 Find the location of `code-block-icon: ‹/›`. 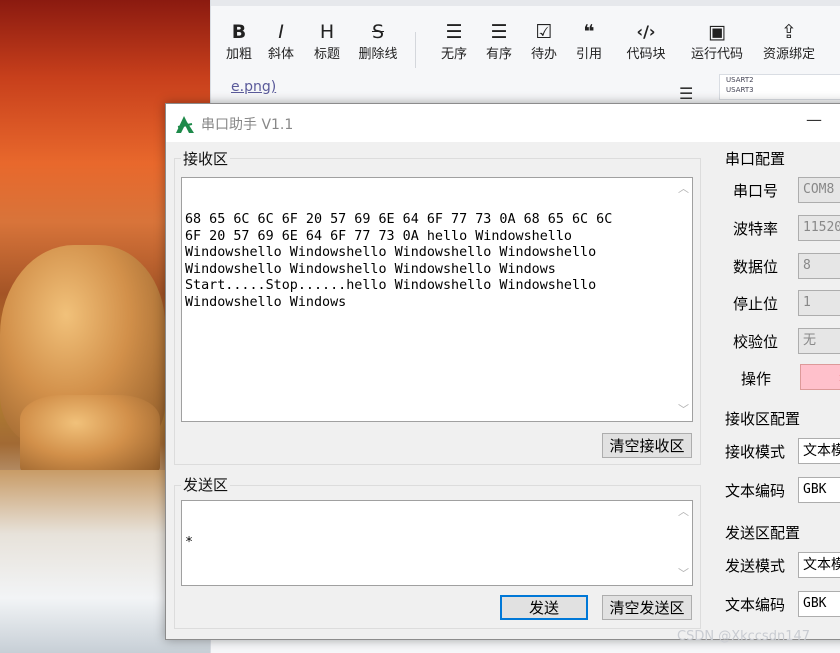

code-block-icon: ‹/› is located at coordinates (646, 31).